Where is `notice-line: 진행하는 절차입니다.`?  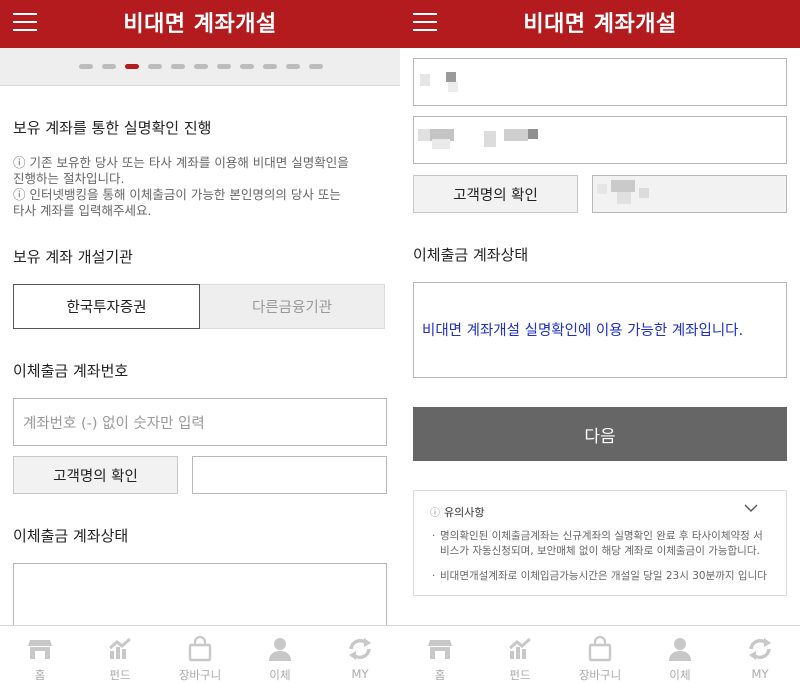 notice-line: 진행하는 절차입니다. is located at coordinates (69, 178).